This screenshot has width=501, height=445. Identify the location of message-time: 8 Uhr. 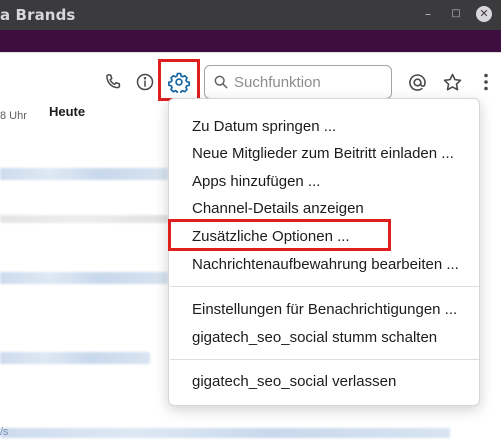
(13, 116).